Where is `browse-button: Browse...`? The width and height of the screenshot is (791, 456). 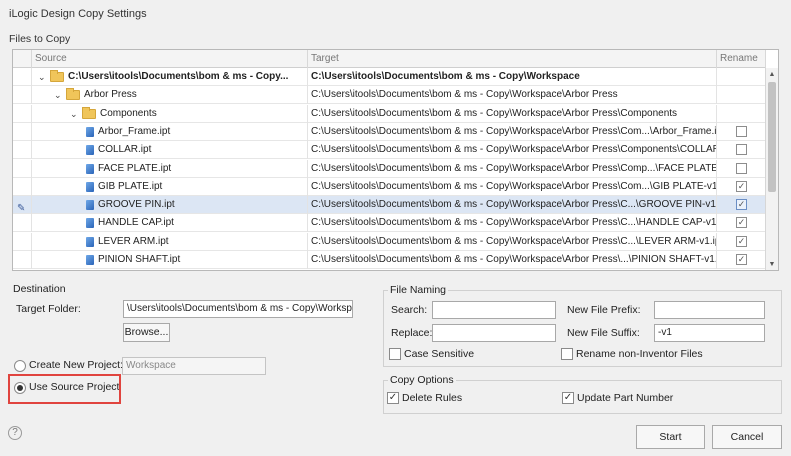 browse-button: Browse... is located at coordinates (146, 332).